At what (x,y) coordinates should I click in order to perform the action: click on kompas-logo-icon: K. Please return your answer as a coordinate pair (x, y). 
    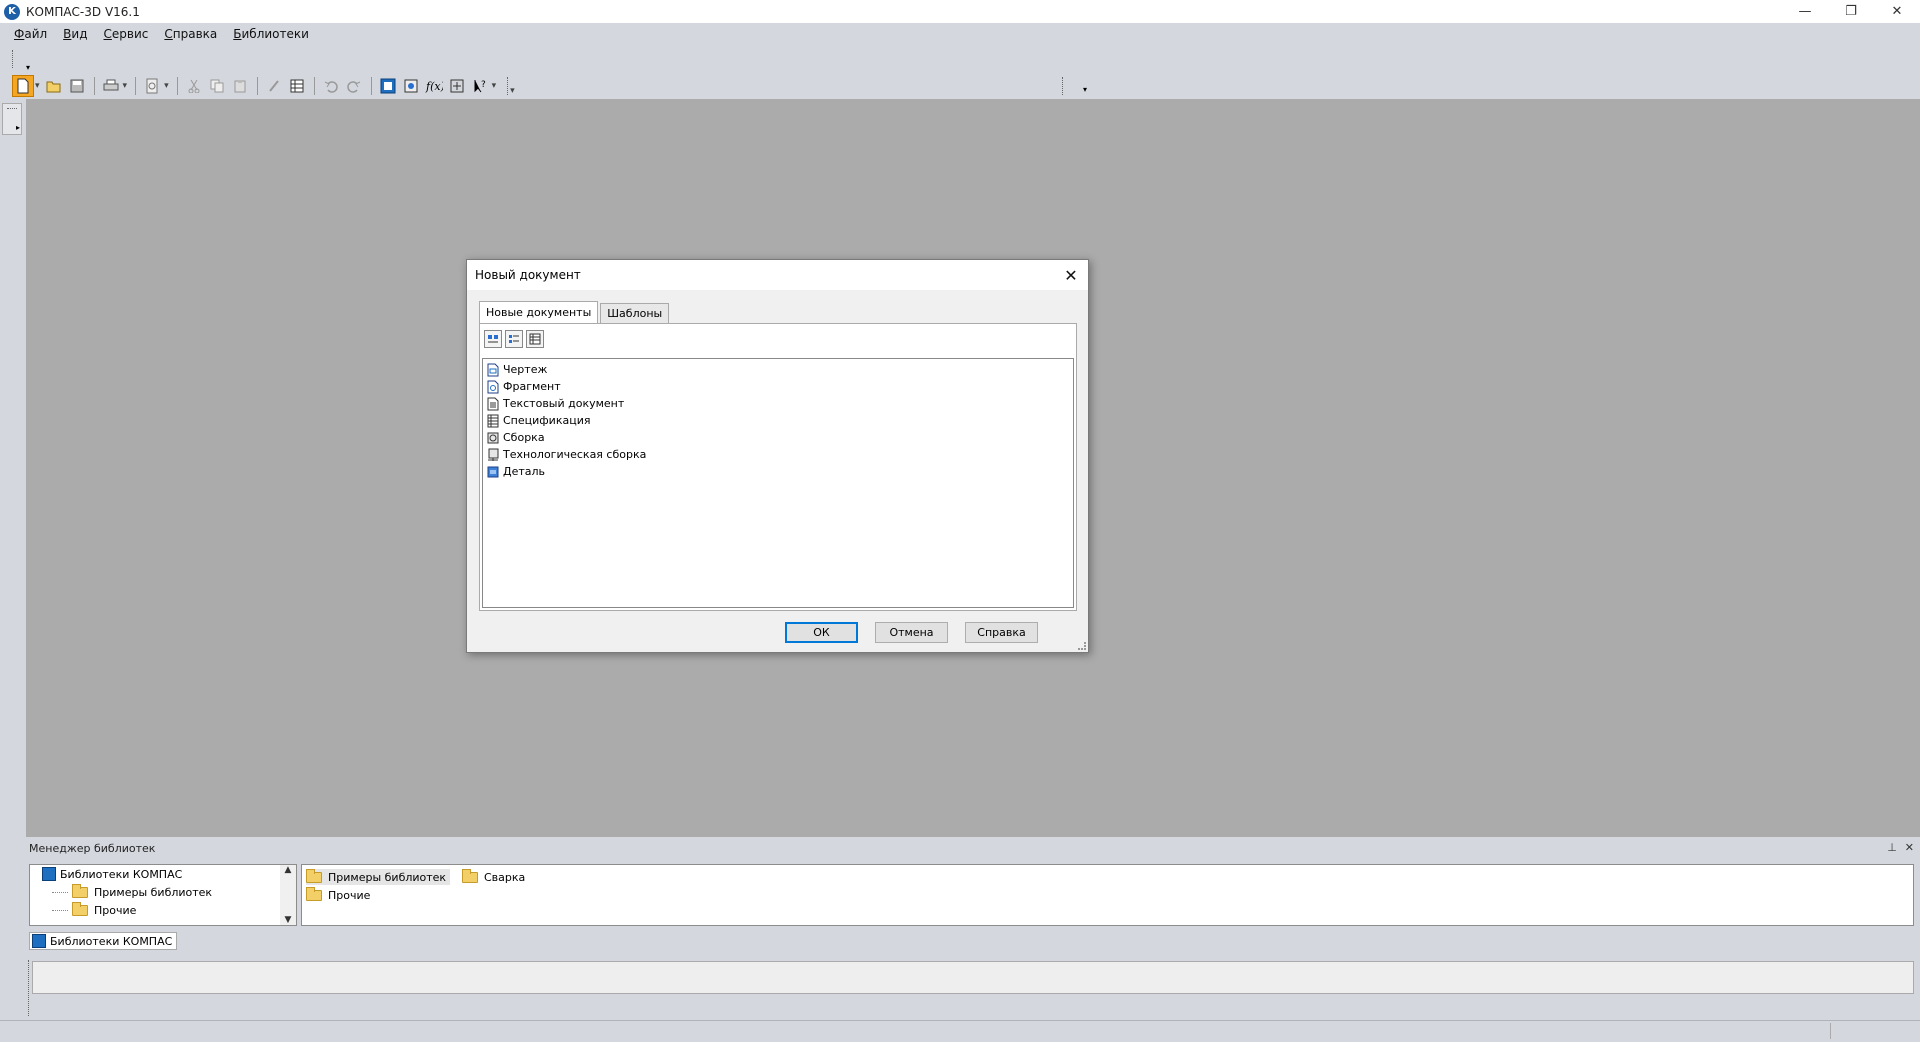
    Looking at the image, I should click on (12, 11).